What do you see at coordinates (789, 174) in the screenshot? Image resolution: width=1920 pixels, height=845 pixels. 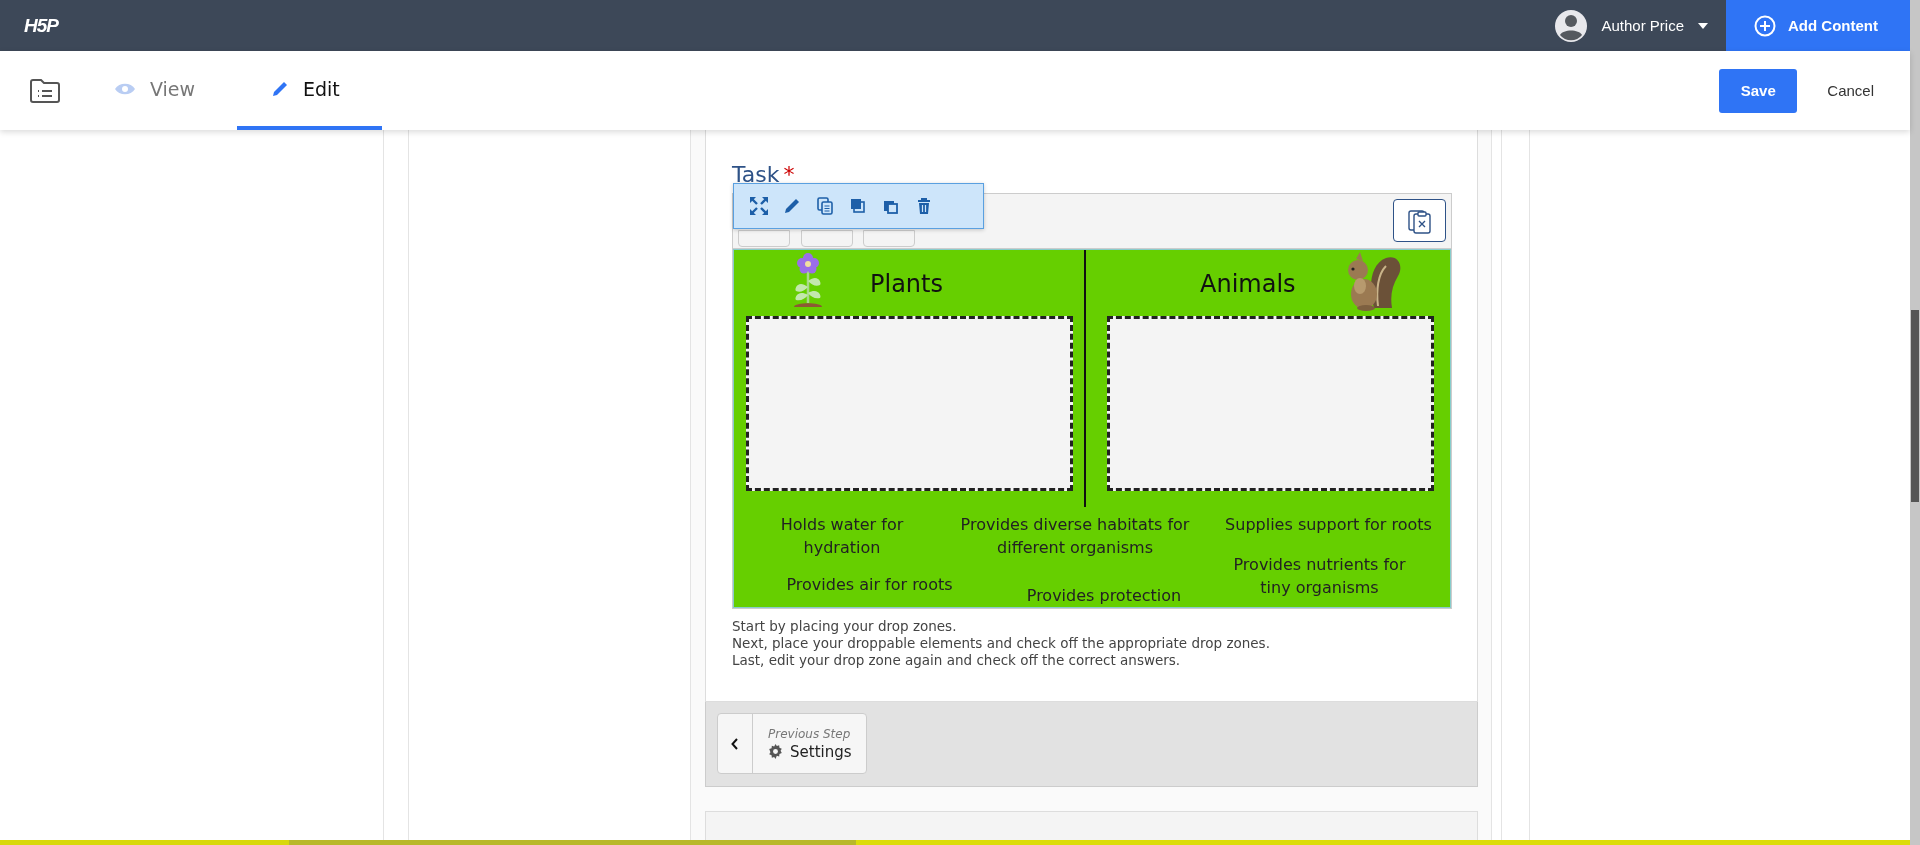 I see `required-mark: *` at bounding box center [789, 174].